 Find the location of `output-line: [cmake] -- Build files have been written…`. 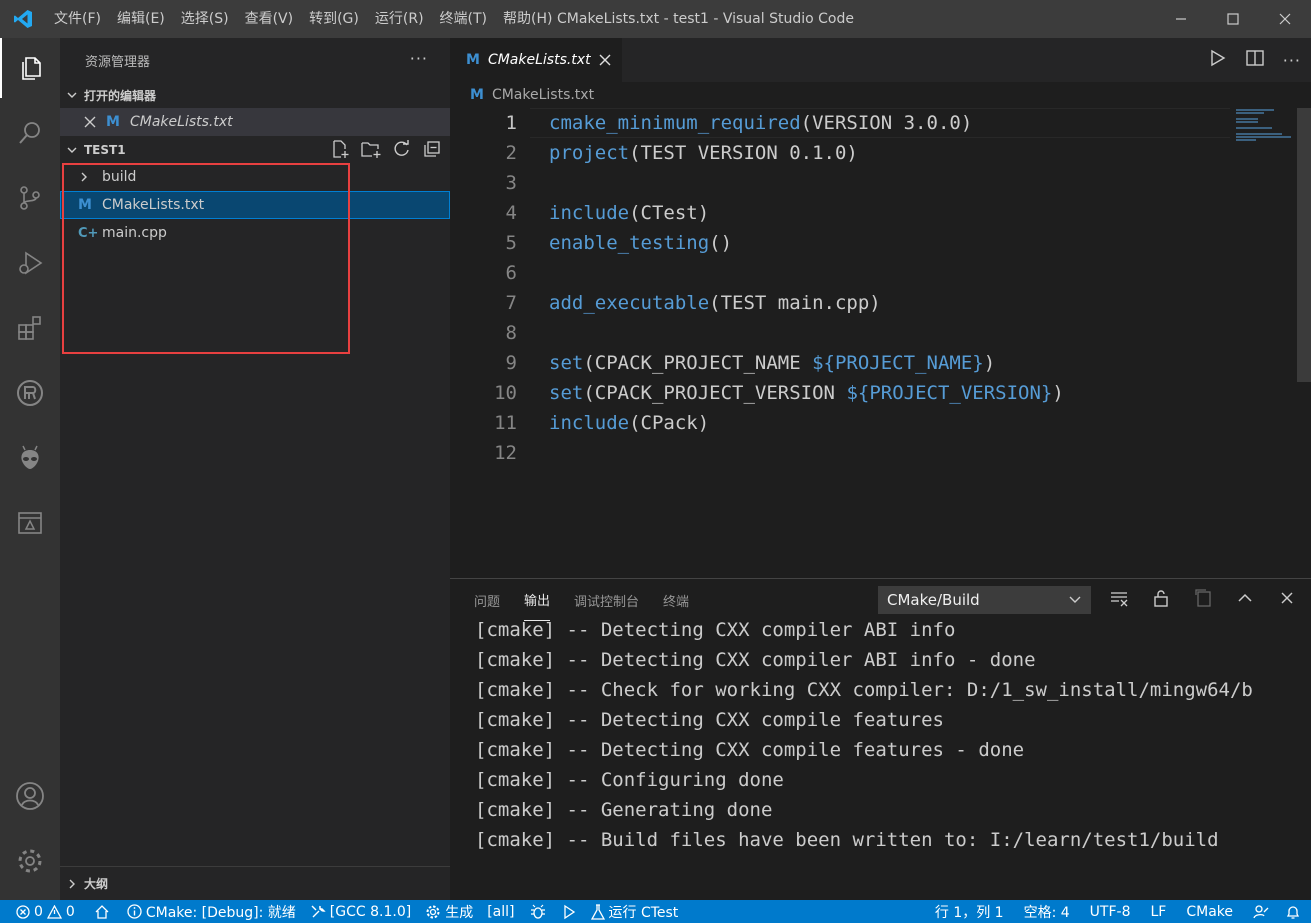

output-line: [cmake] -- Build files have been written… is located at coordinates (847, 840).